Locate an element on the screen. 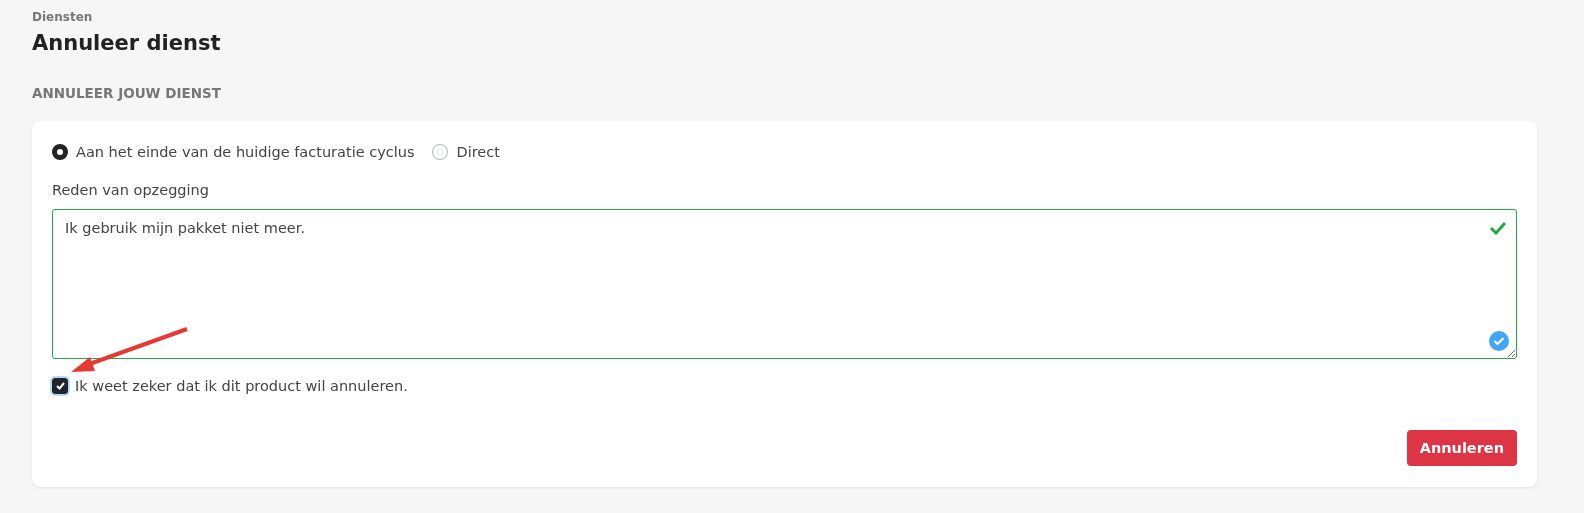 The image size is (1584, 513). radio-label: Direct is located at coordinates (478, 152).